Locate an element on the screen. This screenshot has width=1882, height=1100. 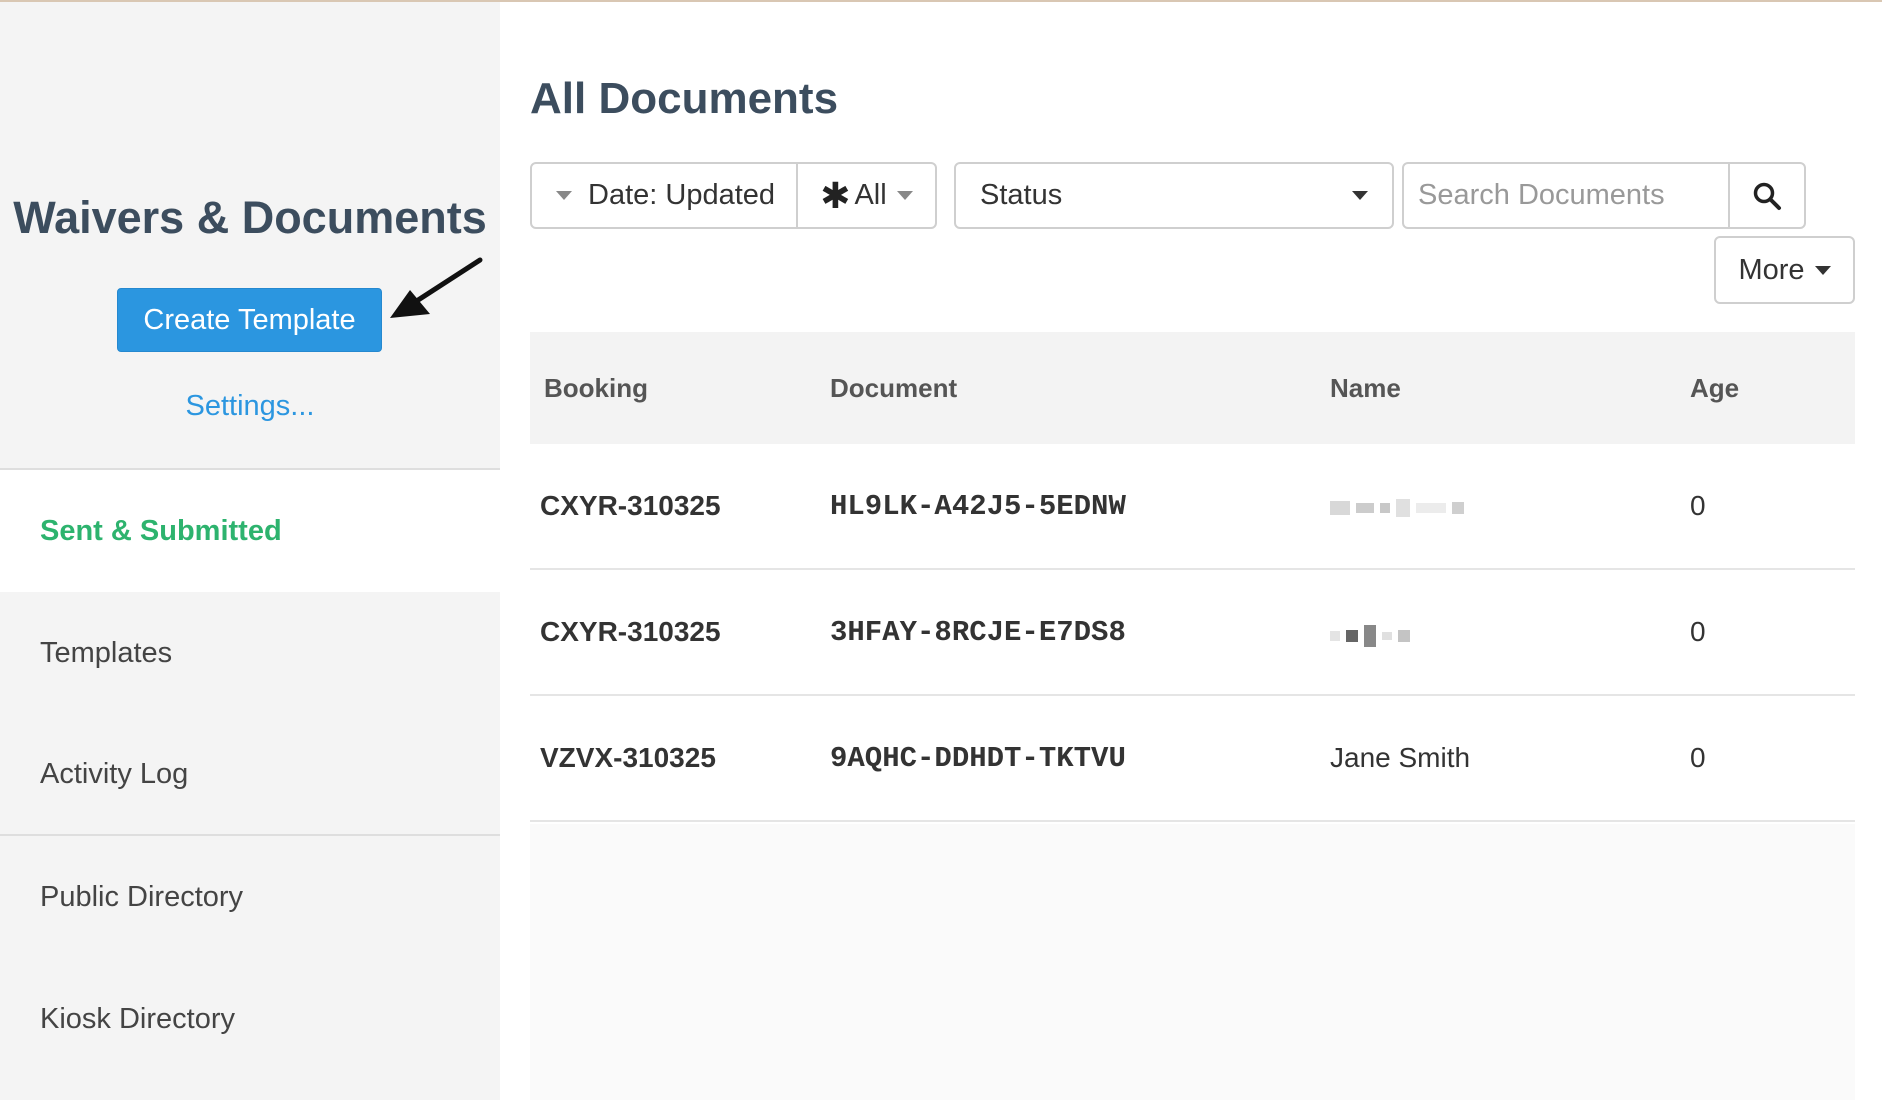
name-cell: Jane Smith is located at coordinates (1400, 757).